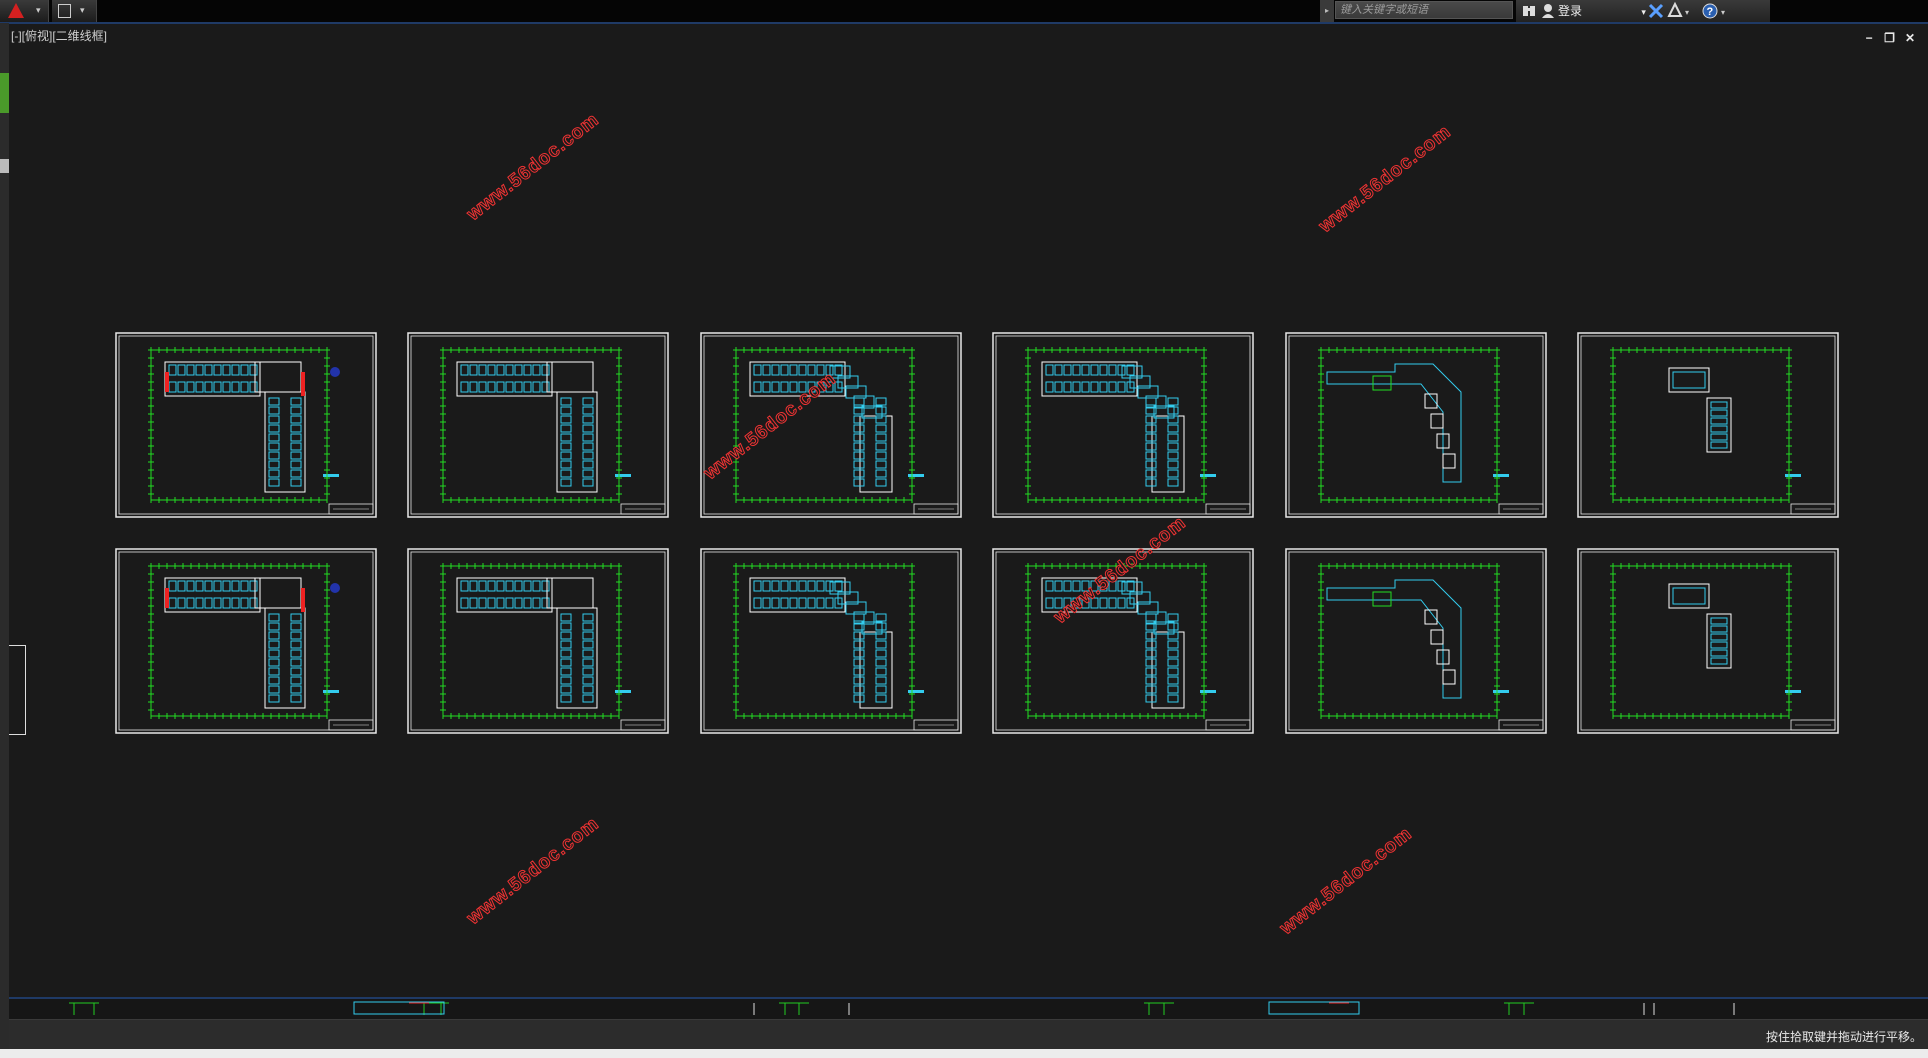  Describe the element at coordinates (4, 93) in the screenshot. I see `left-dock-tab` at that location.